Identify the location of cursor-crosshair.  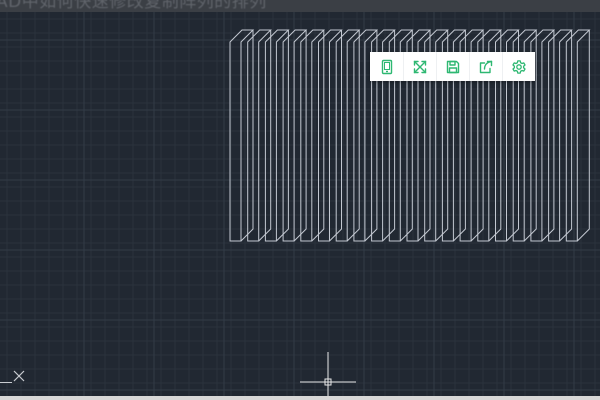
(328, 375).